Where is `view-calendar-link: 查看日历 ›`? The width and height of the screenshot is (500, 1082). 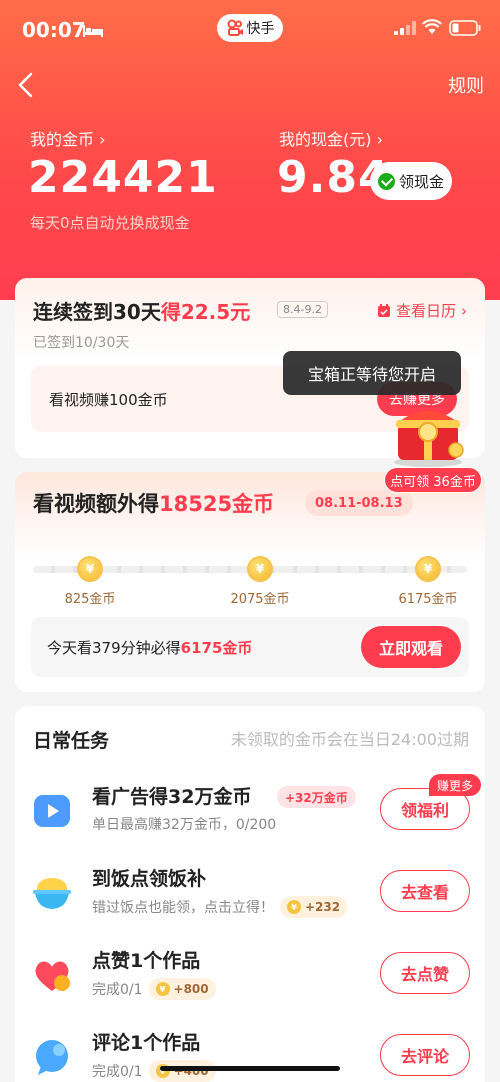 view-calendar-link: 查看日历 › is located at coordinates (422, 310).